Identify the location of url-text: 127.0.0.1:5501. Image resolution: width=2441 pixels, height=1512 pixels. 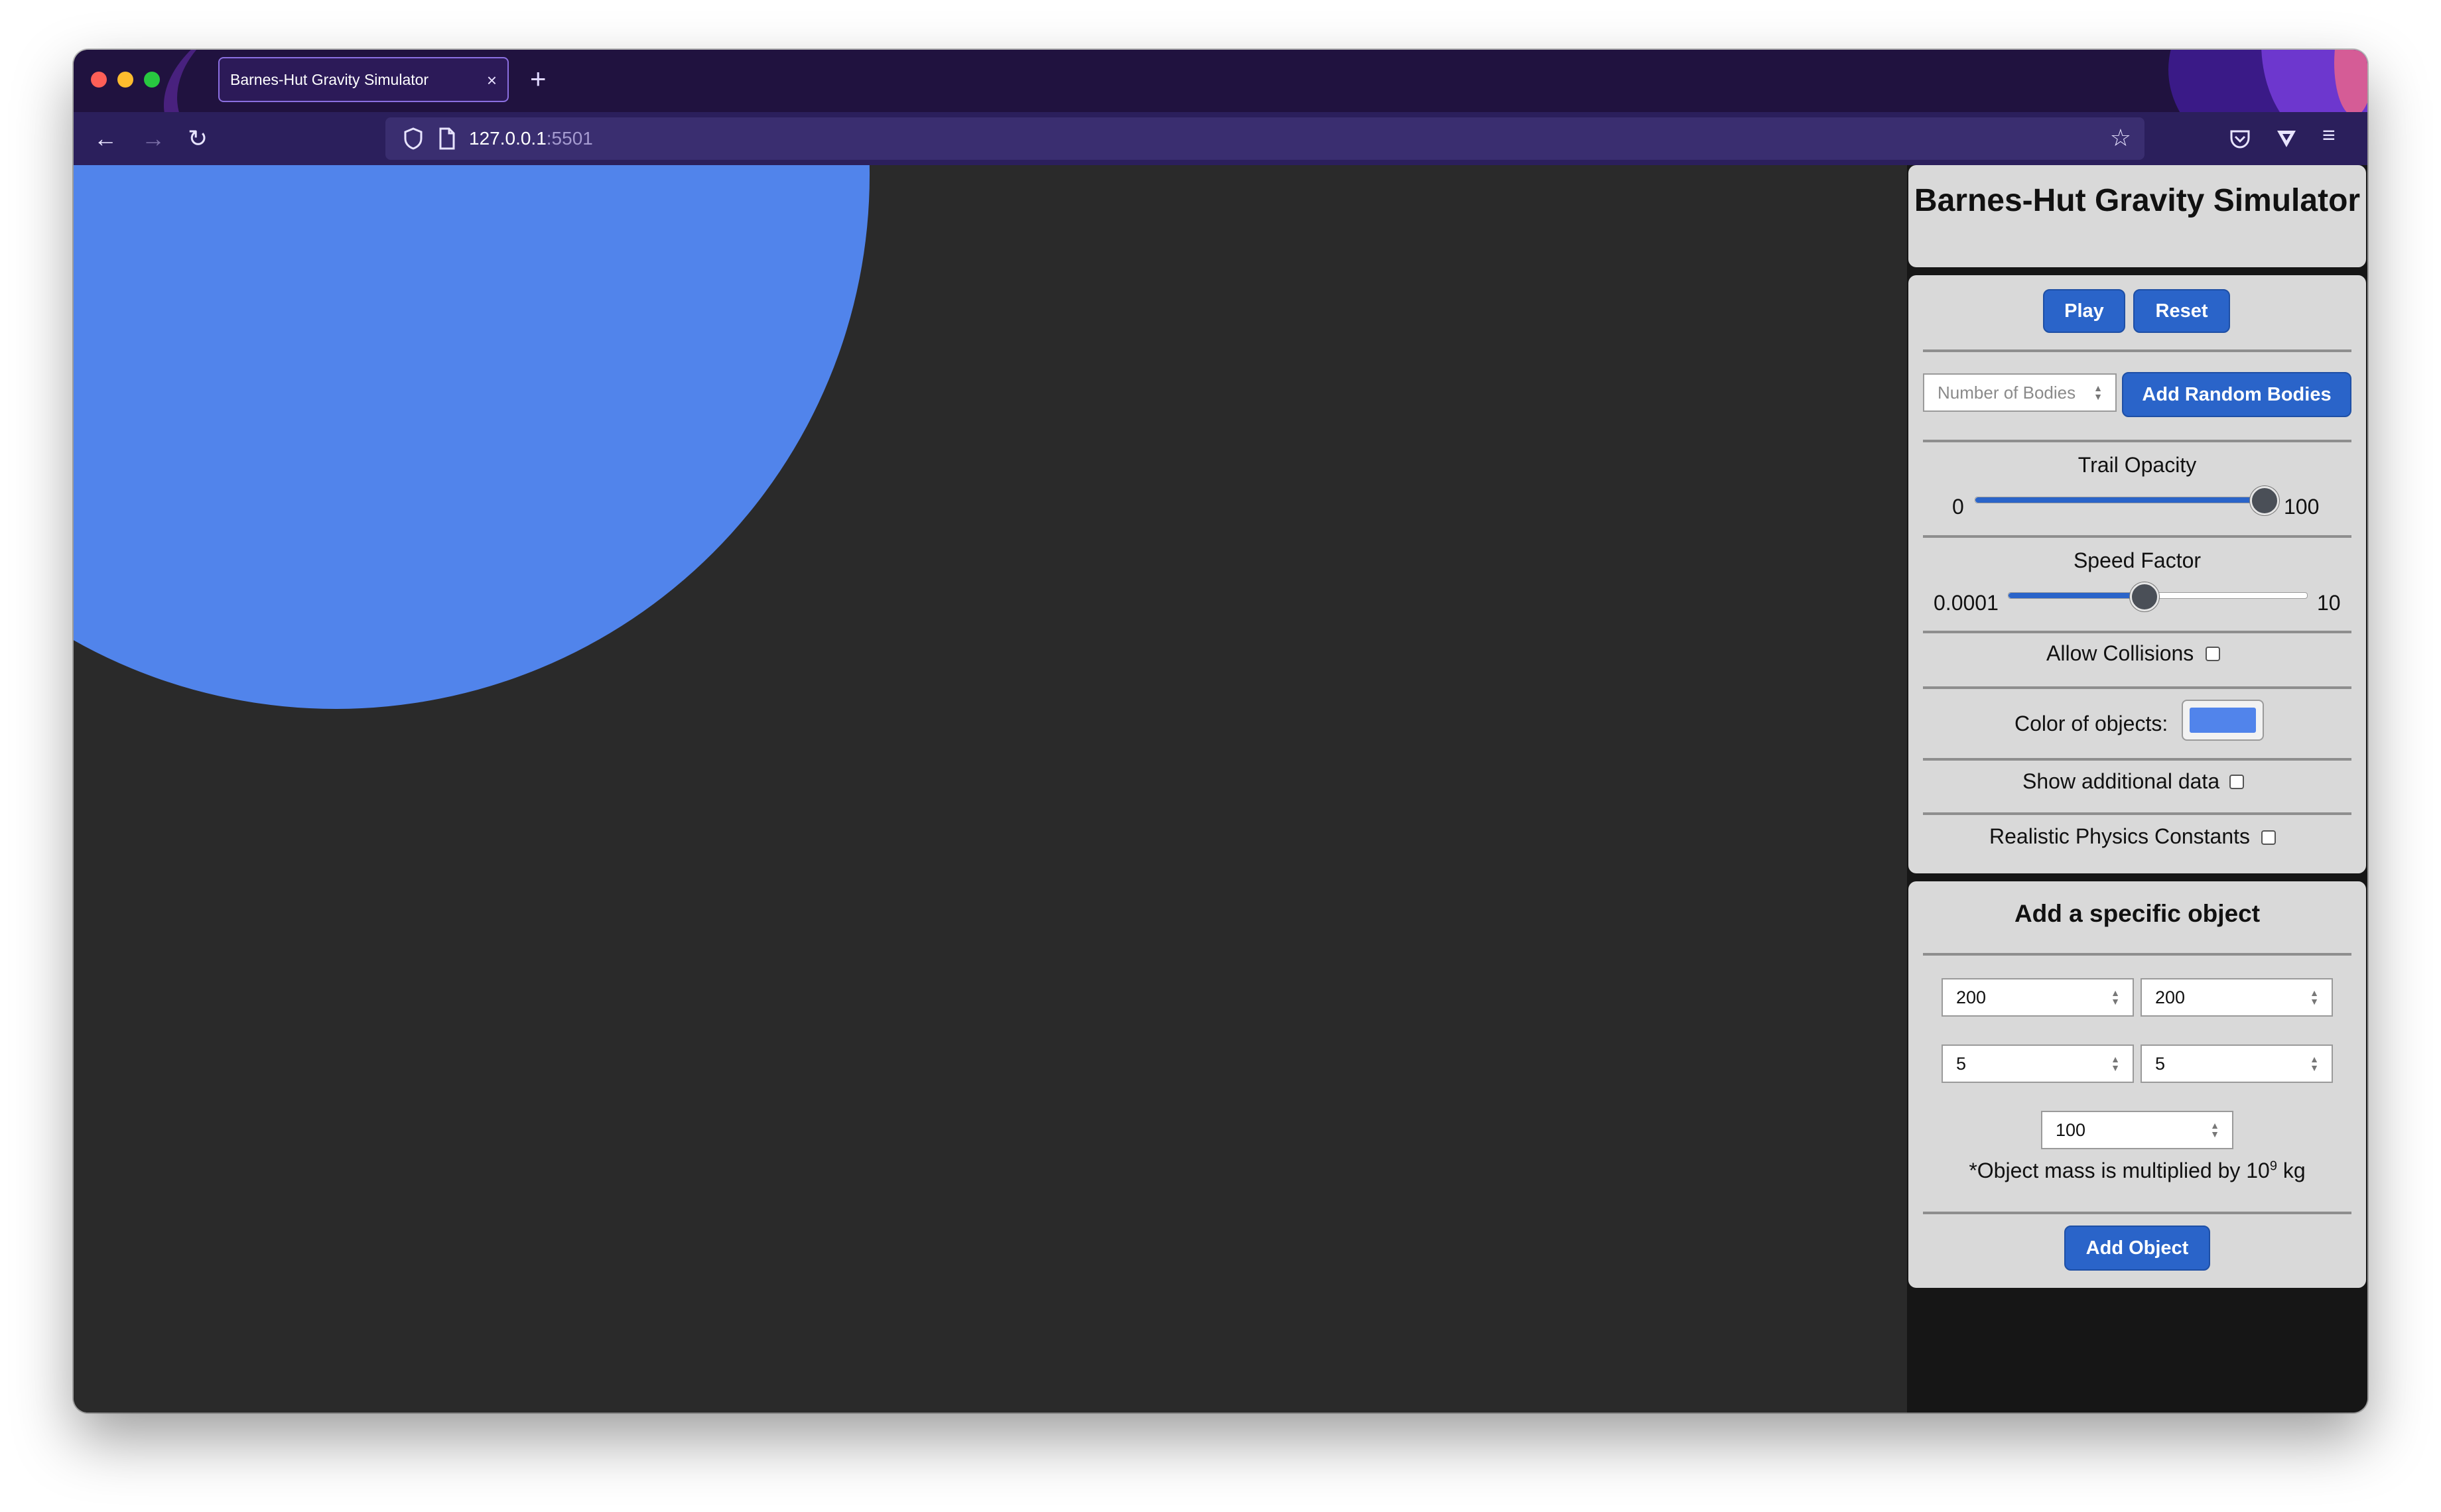
(531, 138).